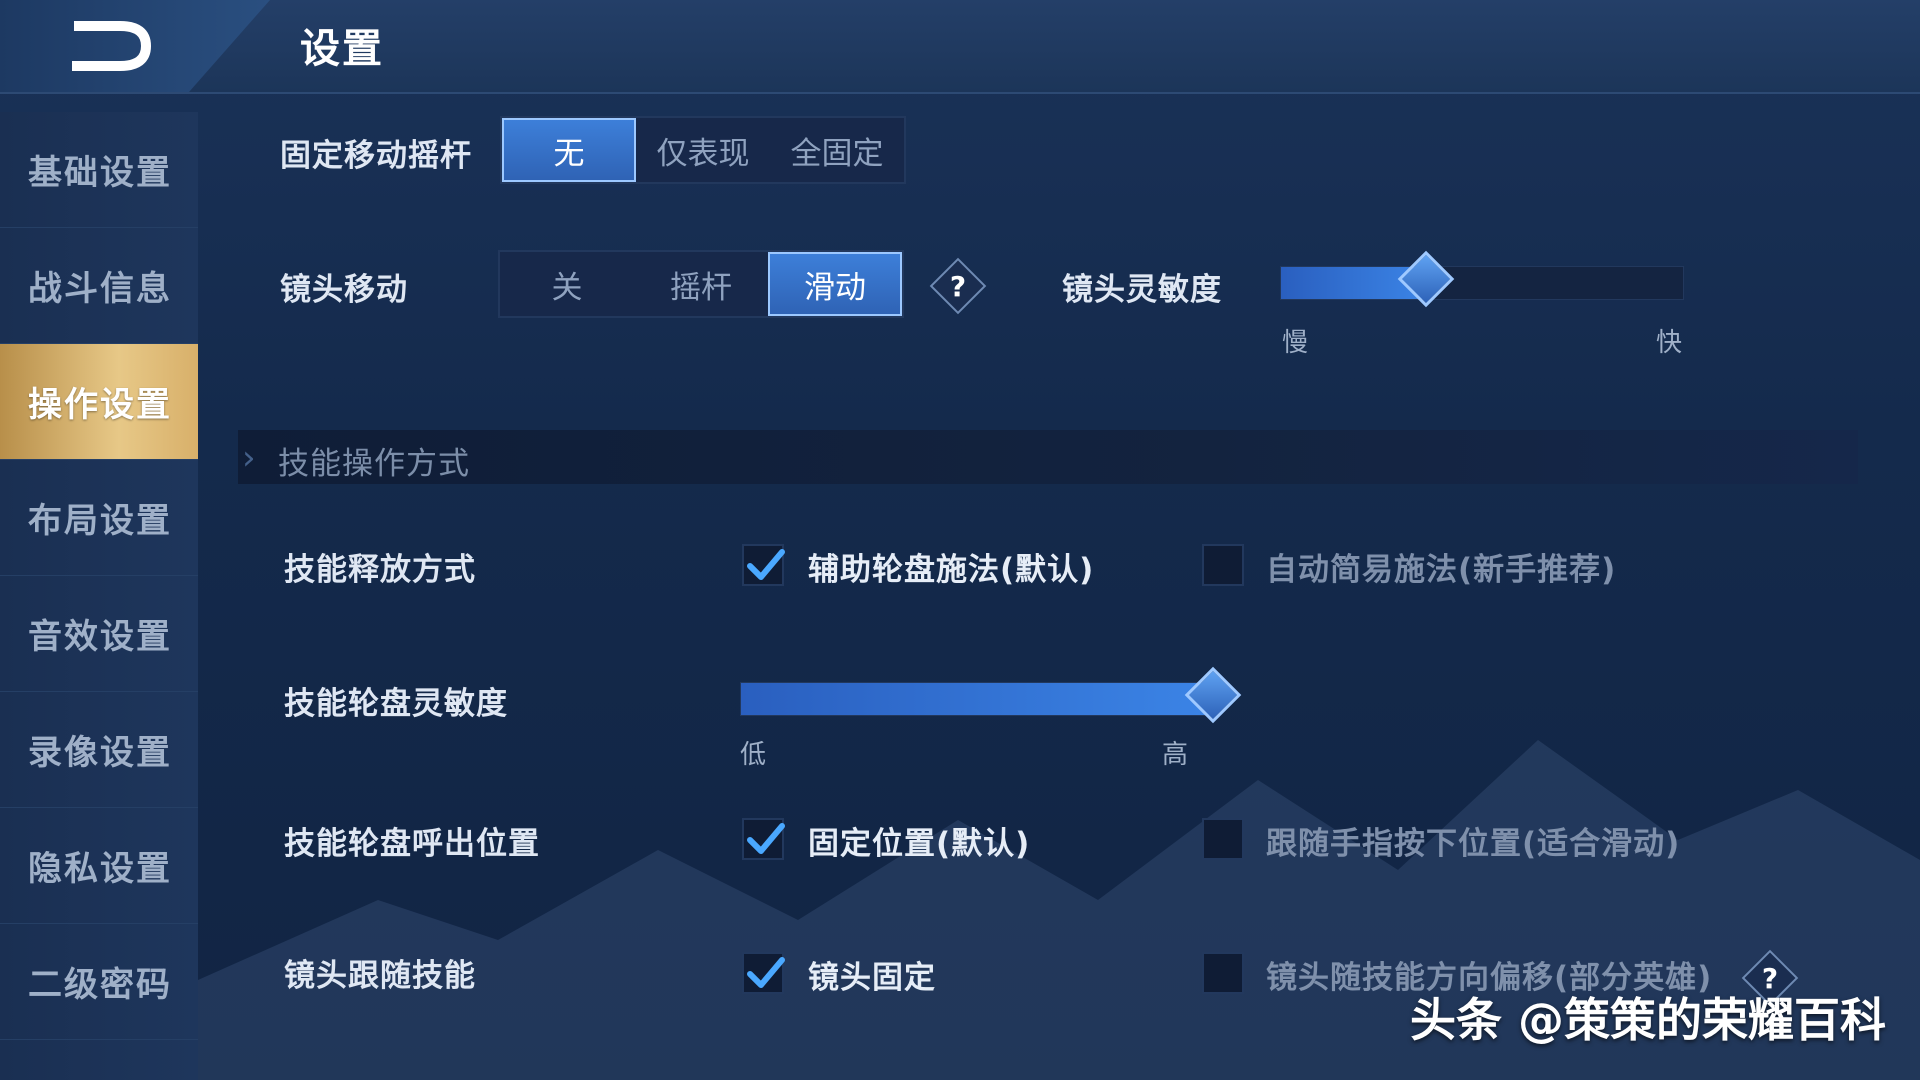  What do you see at coordinates (1048, 457) in the screenshot?
I see `skill-section-header: › 技能操作方式` at bounding box center [1048, 457].